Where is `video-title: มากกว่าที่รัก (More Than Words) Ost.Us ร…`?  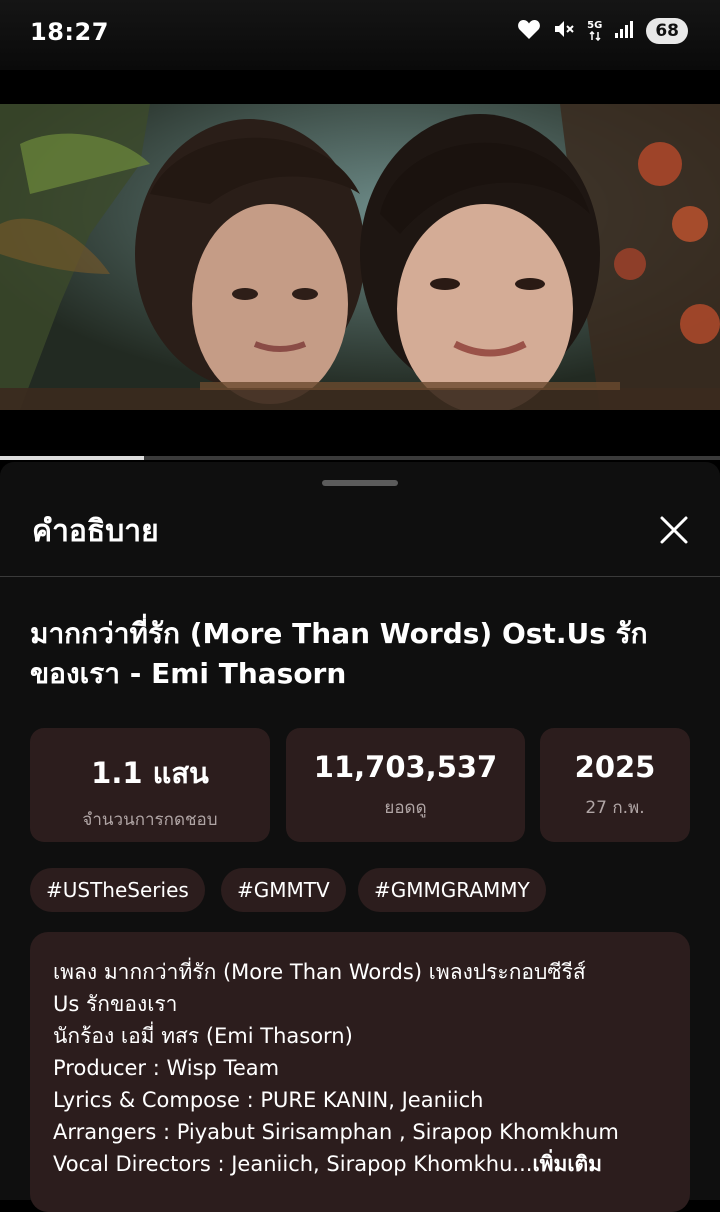
video-title: มากกว่าที่รัก (More Than Words) Ost.Us ร… is located at coordinates (339, 653).